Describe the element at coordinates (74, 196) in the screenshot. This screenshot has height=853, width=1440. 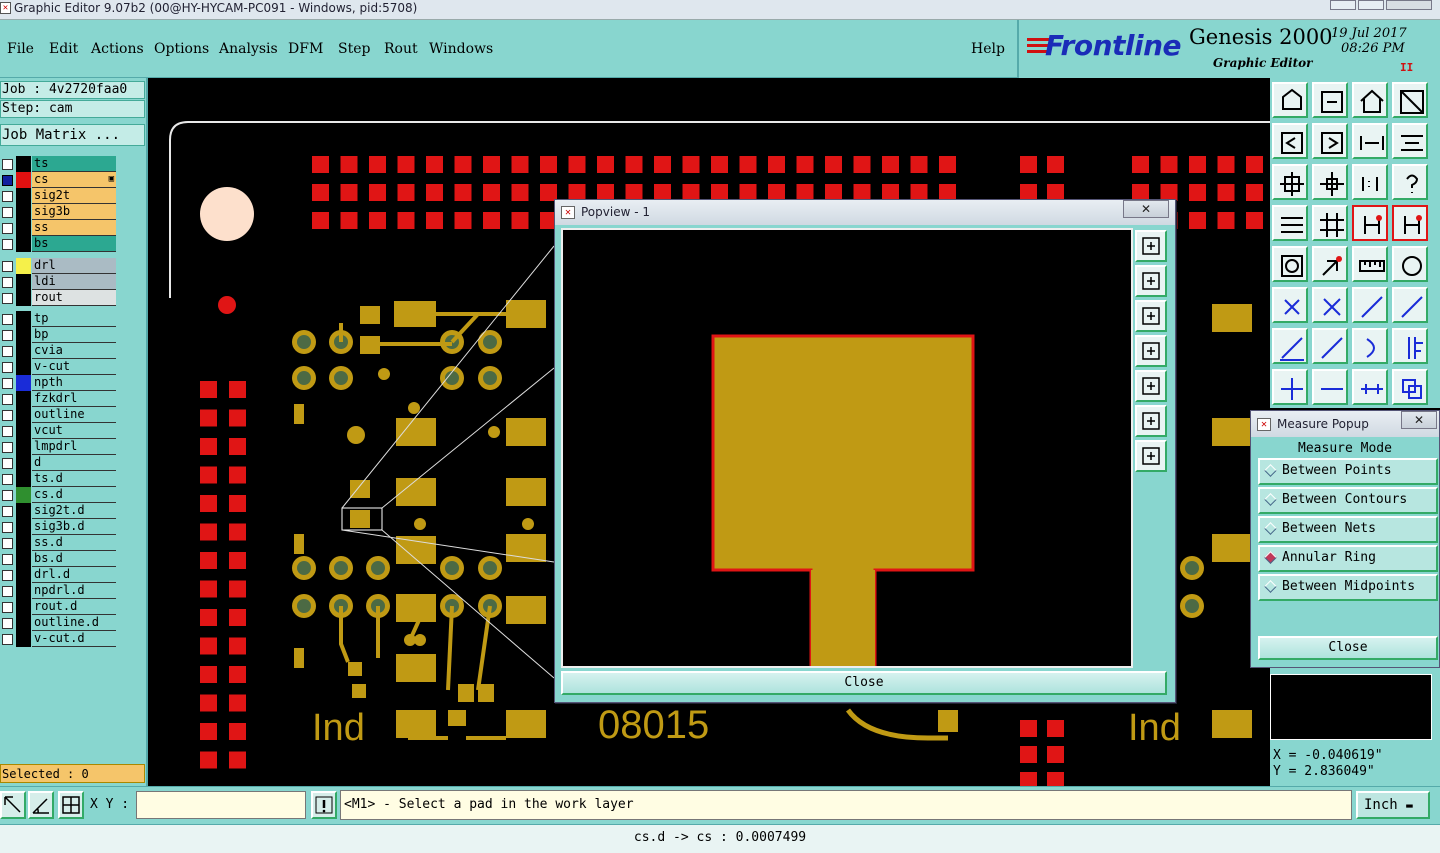
I see `layer-name: sig2t` at that location.